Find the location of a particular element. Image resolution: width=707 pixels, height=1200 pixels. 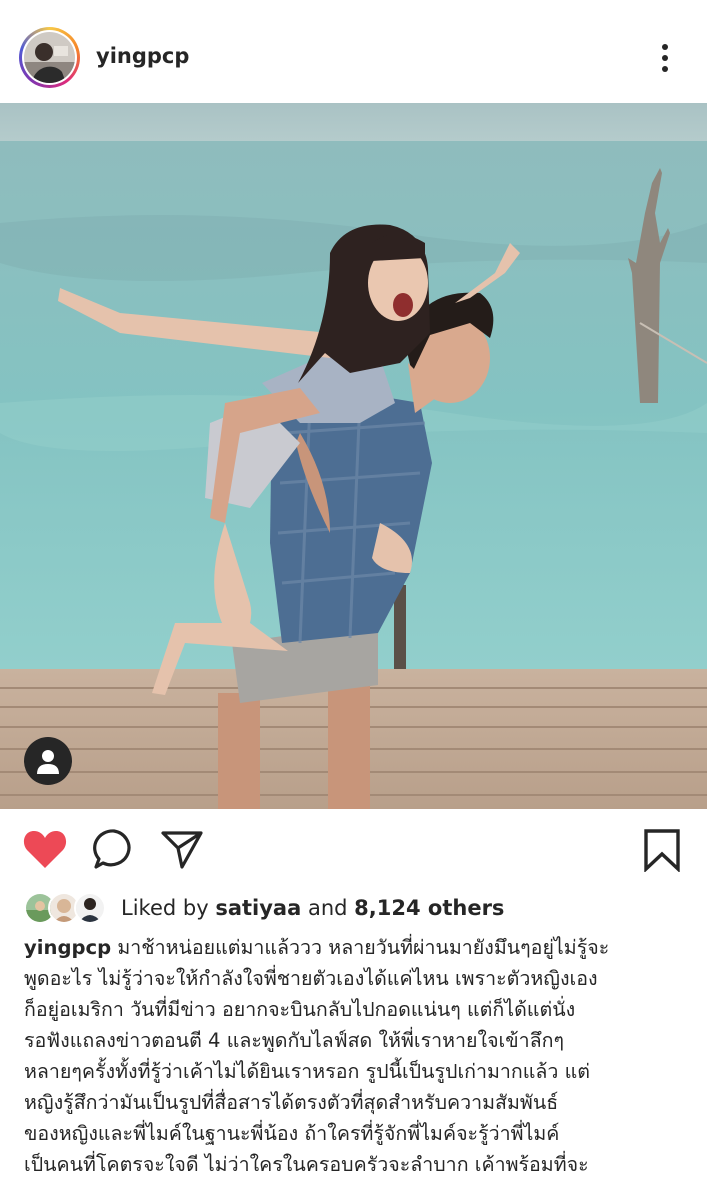

user-tag-icon is located at coordinates (48, 762).